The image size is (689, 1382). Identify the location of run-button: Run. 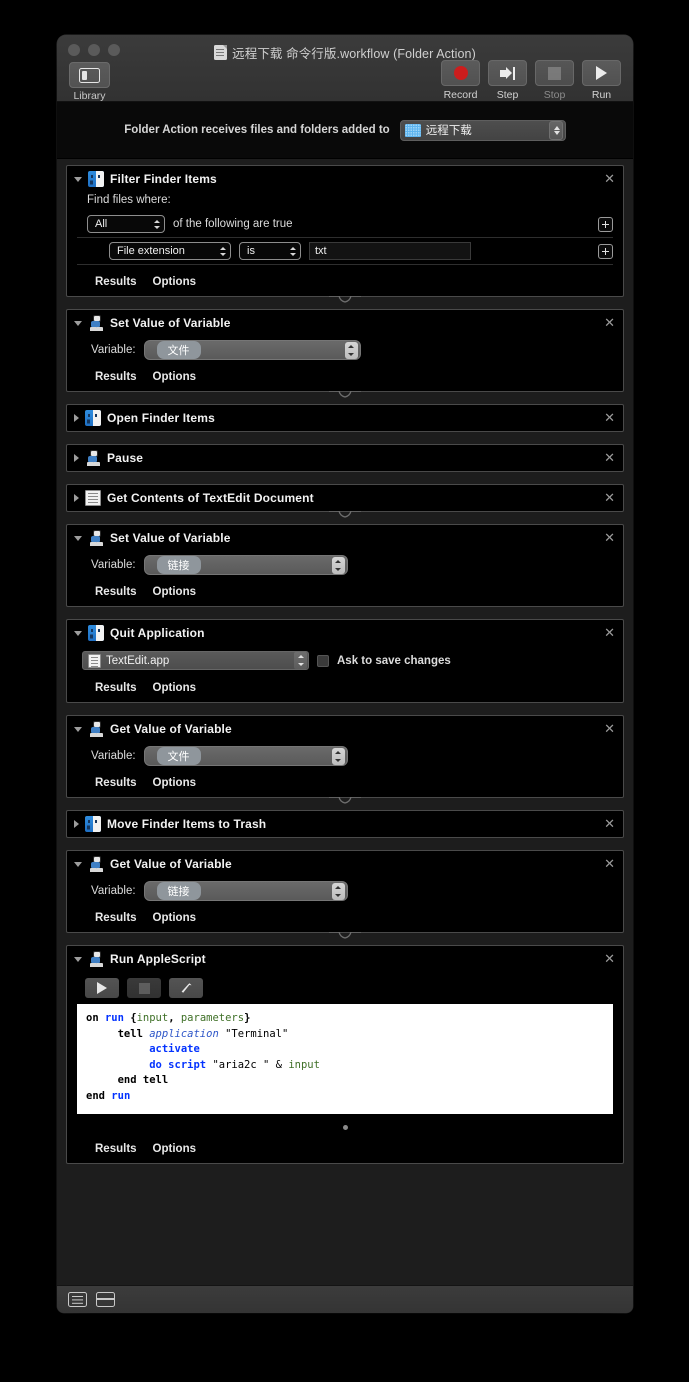
(601, 80).